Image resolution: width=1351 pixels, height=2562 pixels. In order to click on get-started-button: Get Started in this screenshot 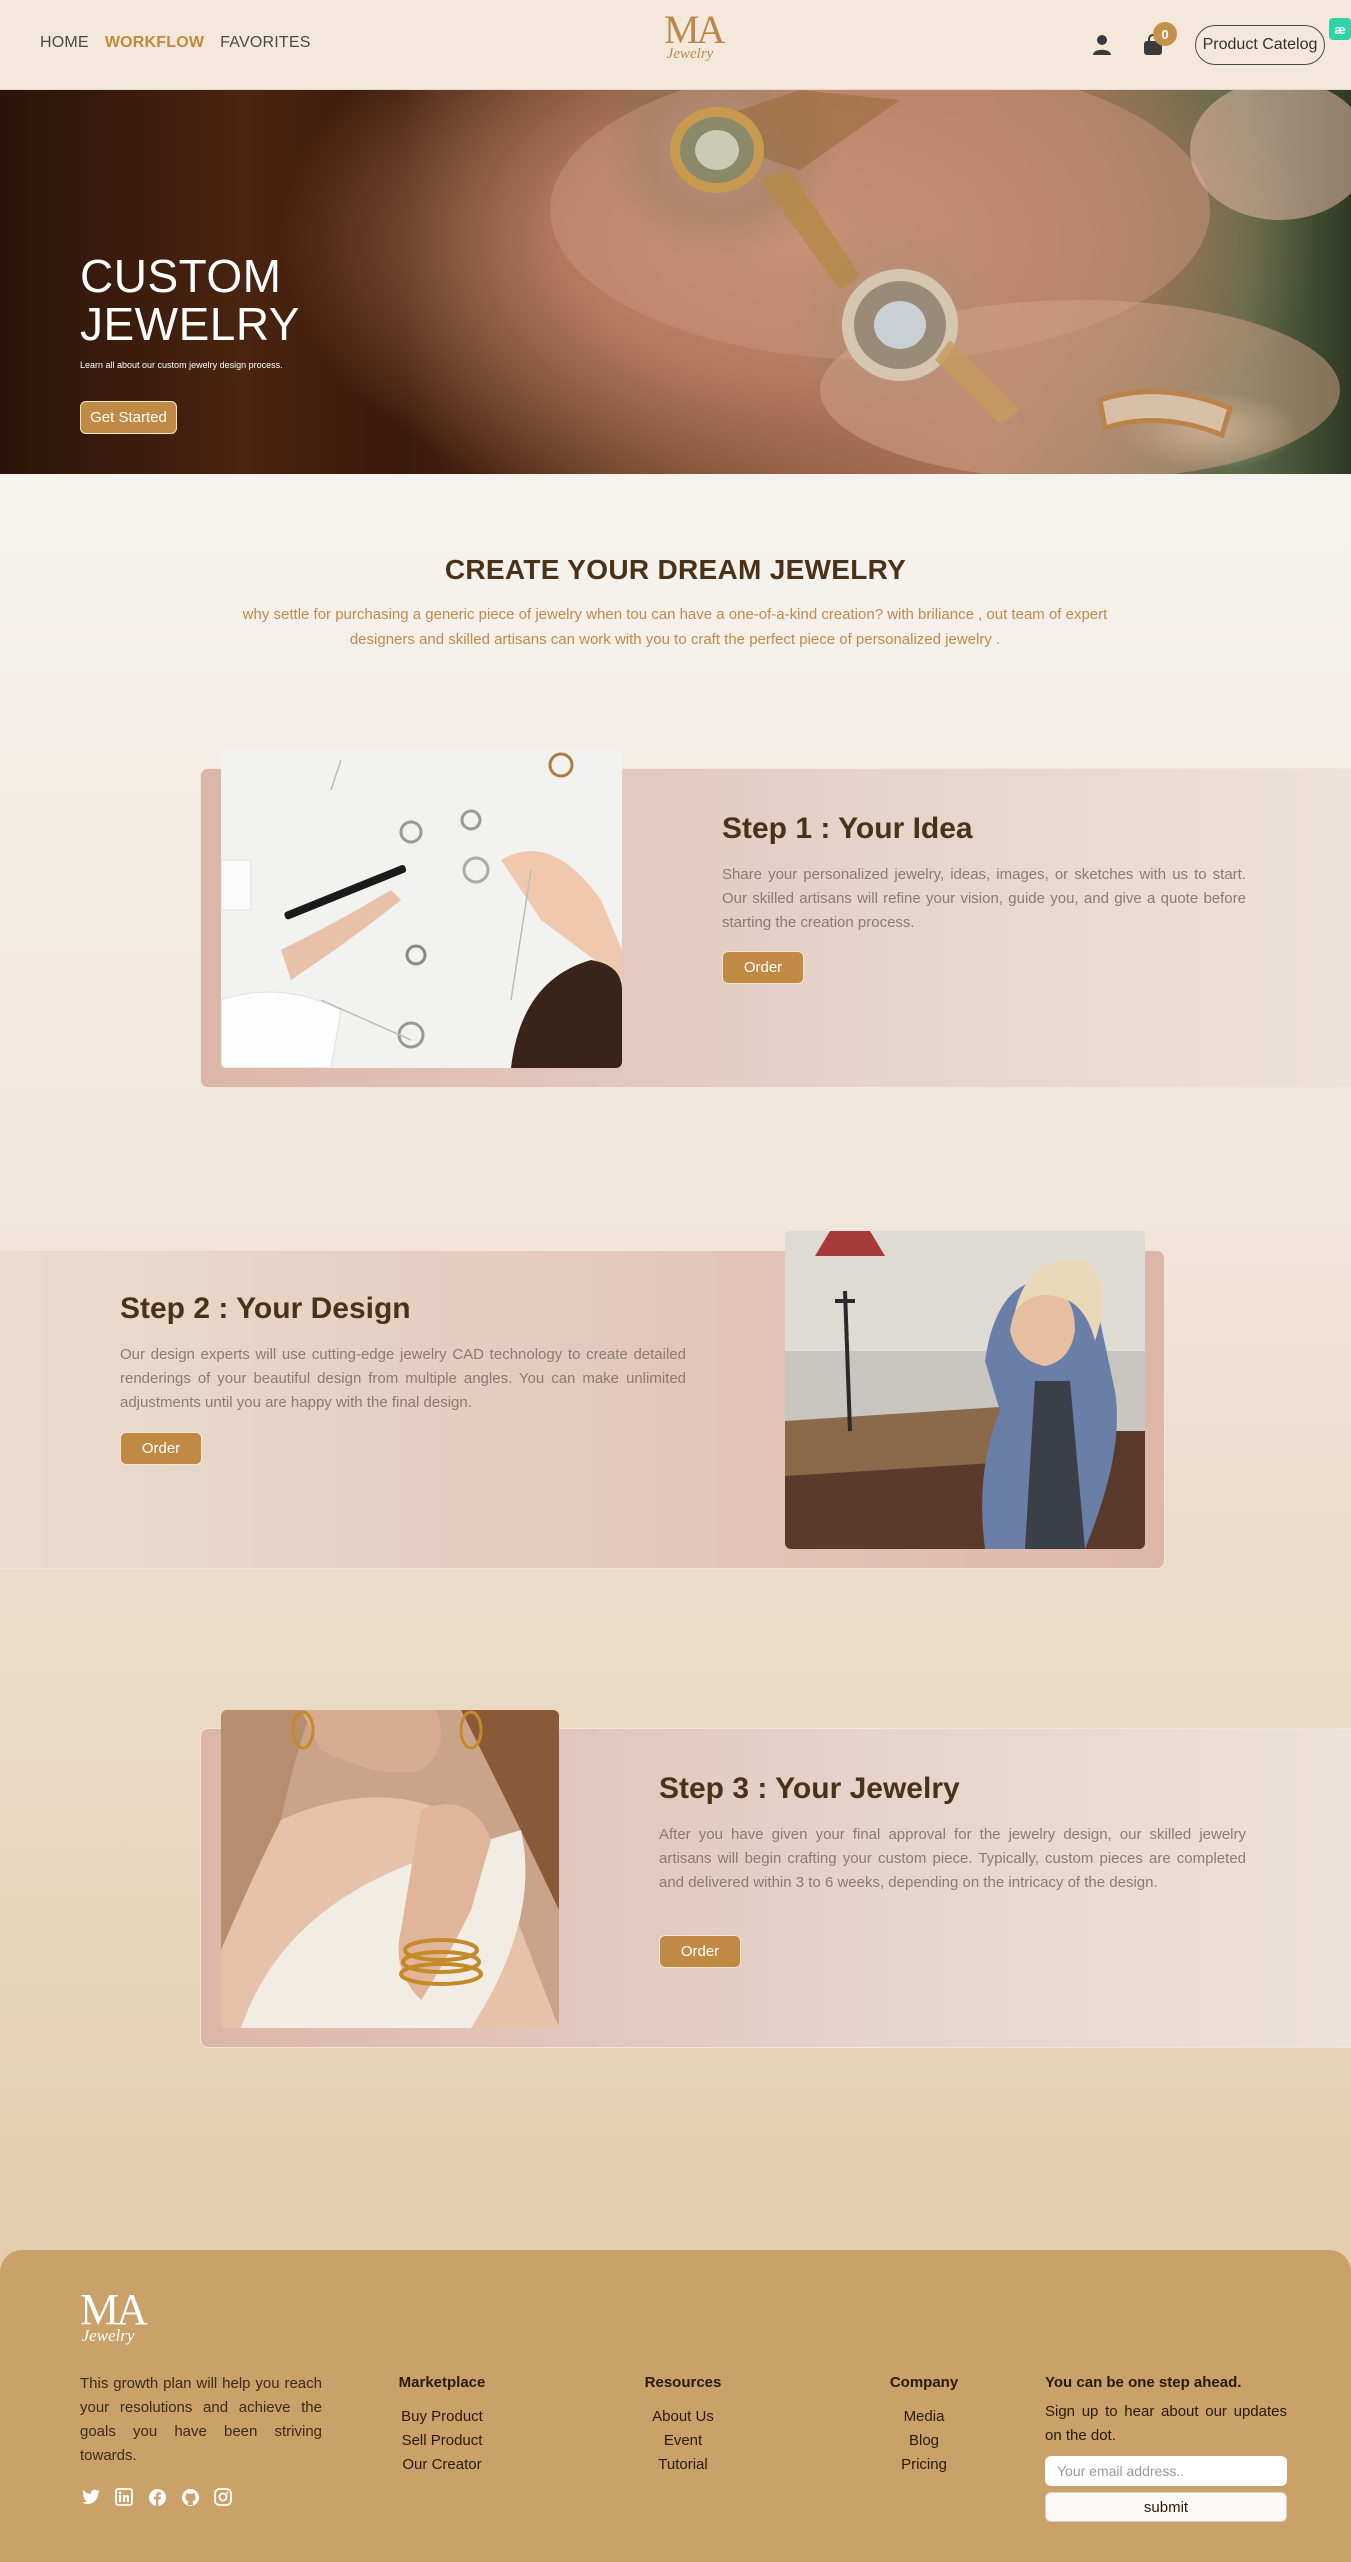, I will do `click(128, 417)`.